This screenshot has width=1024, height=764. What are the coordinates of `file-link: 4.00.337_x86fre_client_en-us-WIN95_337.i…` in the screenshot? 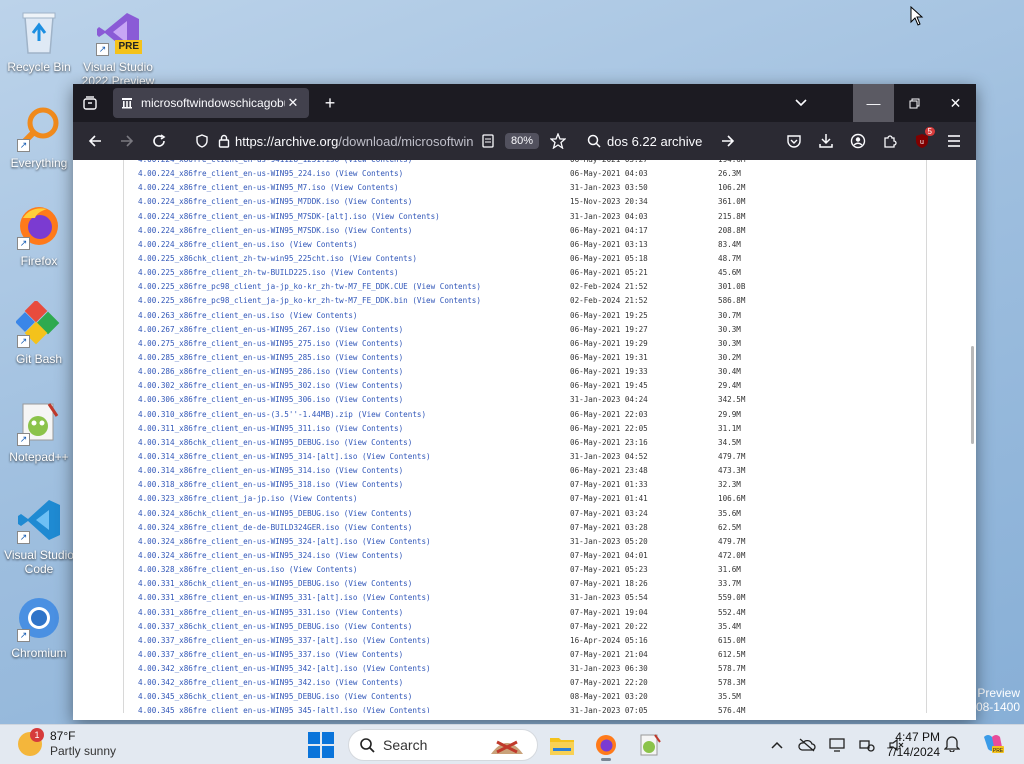 It's located at (234, 654).